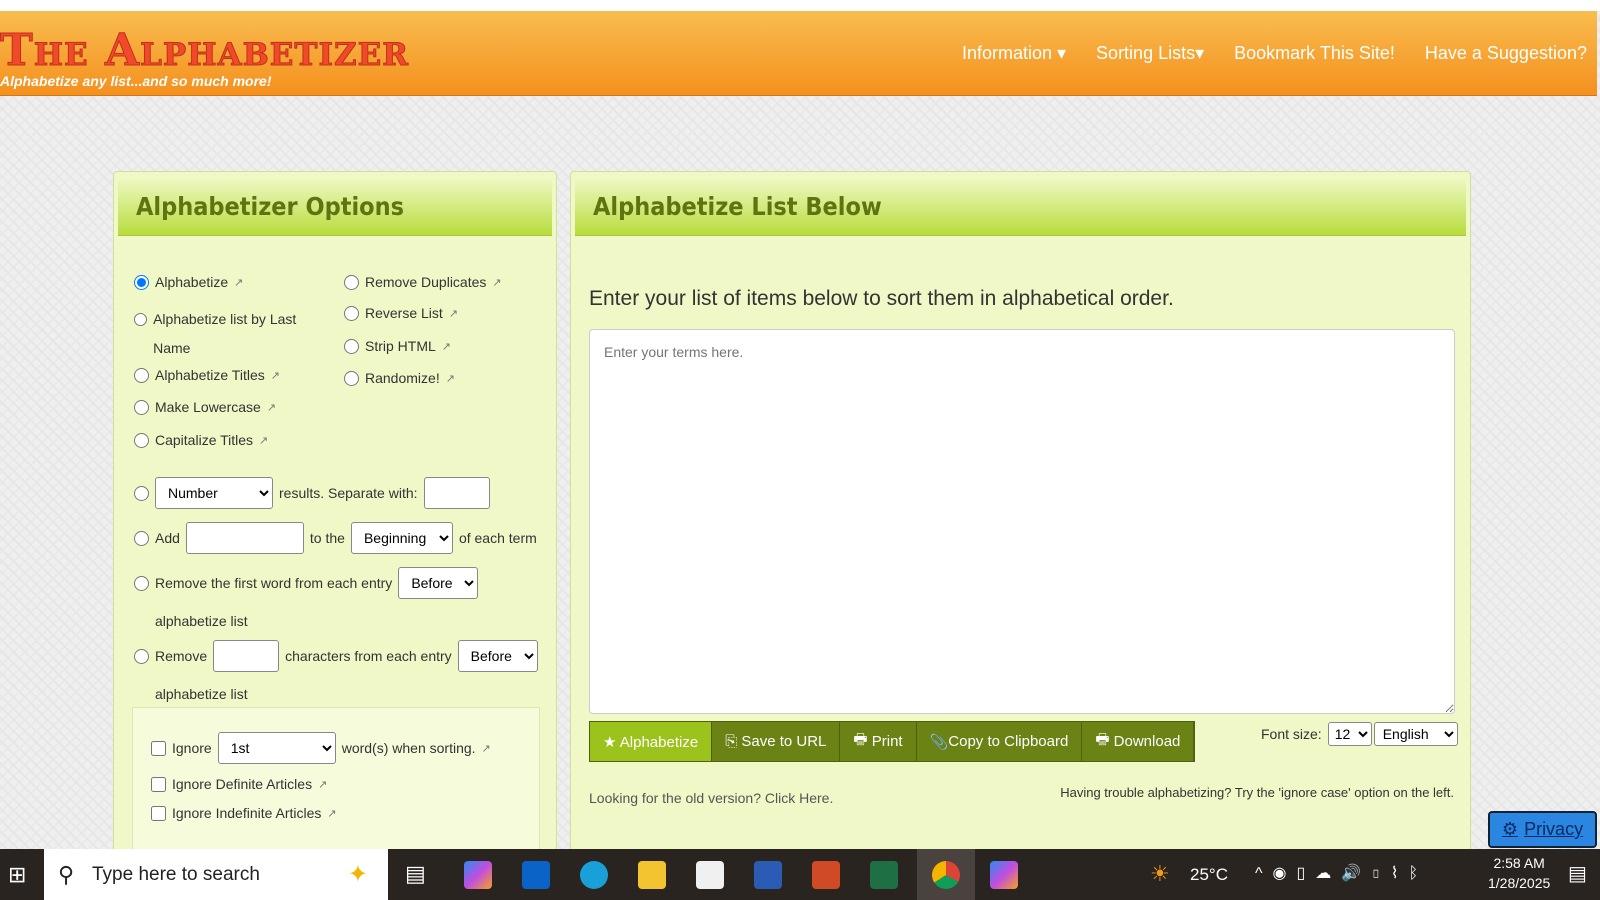 This screenshot has height=900, width=1600. I want to click on nav-sorting-lists: Sorting Lists▾, so click(1150, 53).